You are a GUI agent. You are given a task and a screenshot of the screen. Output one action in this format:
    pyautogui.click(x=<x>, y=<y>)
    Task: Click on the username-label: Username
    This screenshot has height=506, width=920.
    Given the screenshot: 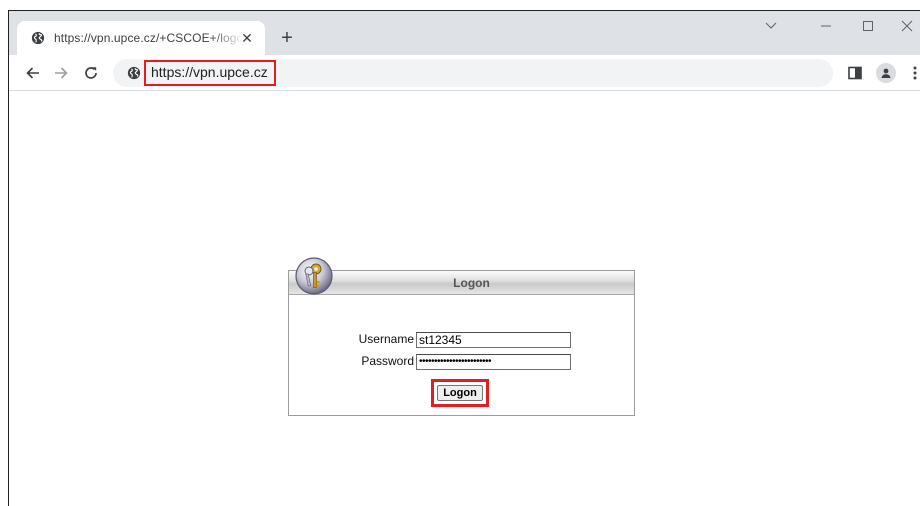 What is the action you would take?
    pyautogui.click(x=386, y=339)
    